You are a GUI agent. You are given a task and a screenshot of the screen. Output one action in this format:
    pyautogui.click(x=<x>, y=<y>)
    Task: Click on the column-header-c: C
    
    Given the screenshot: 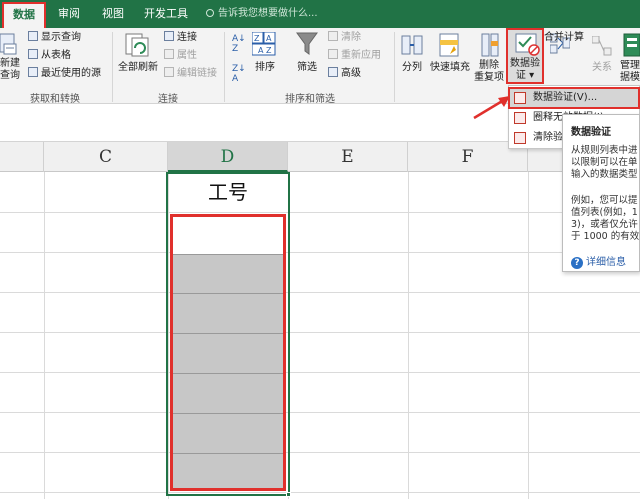 What is the action you would take?
    pyautogui.click(x=106, y=157)
    